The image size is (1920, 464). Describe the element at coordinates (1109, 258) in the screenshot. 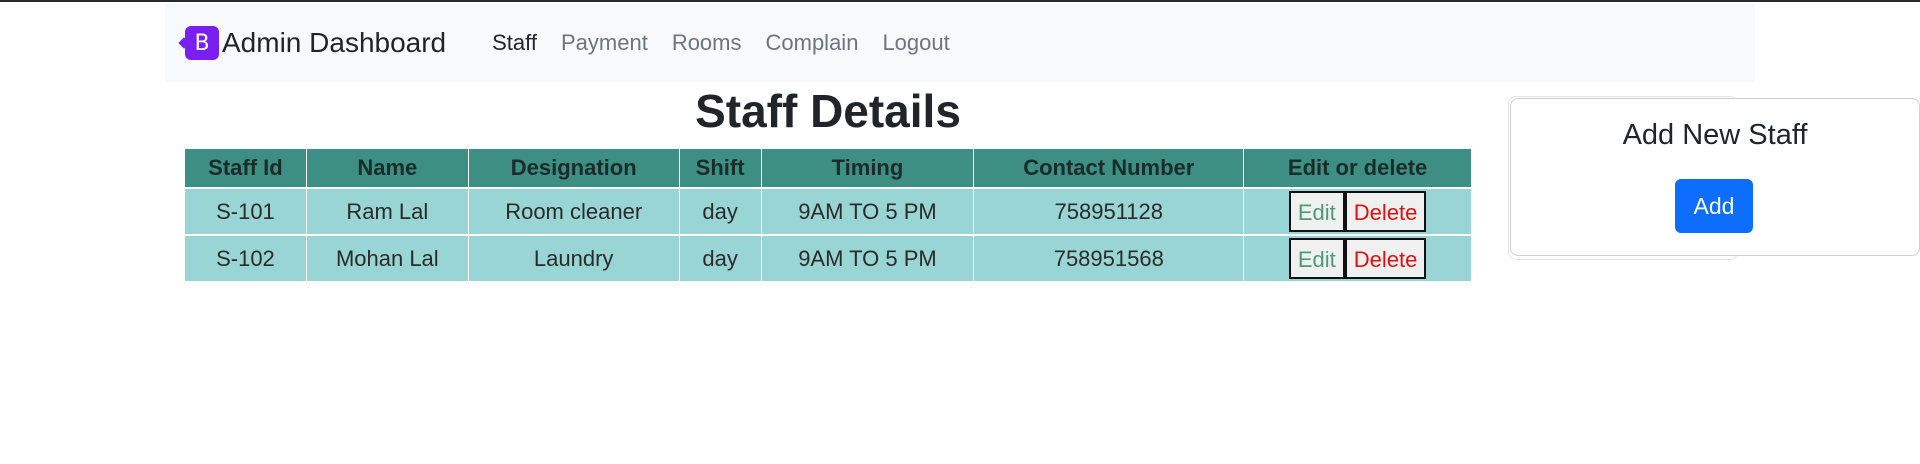

I see `cell-contact-number: 758951568` at that location.